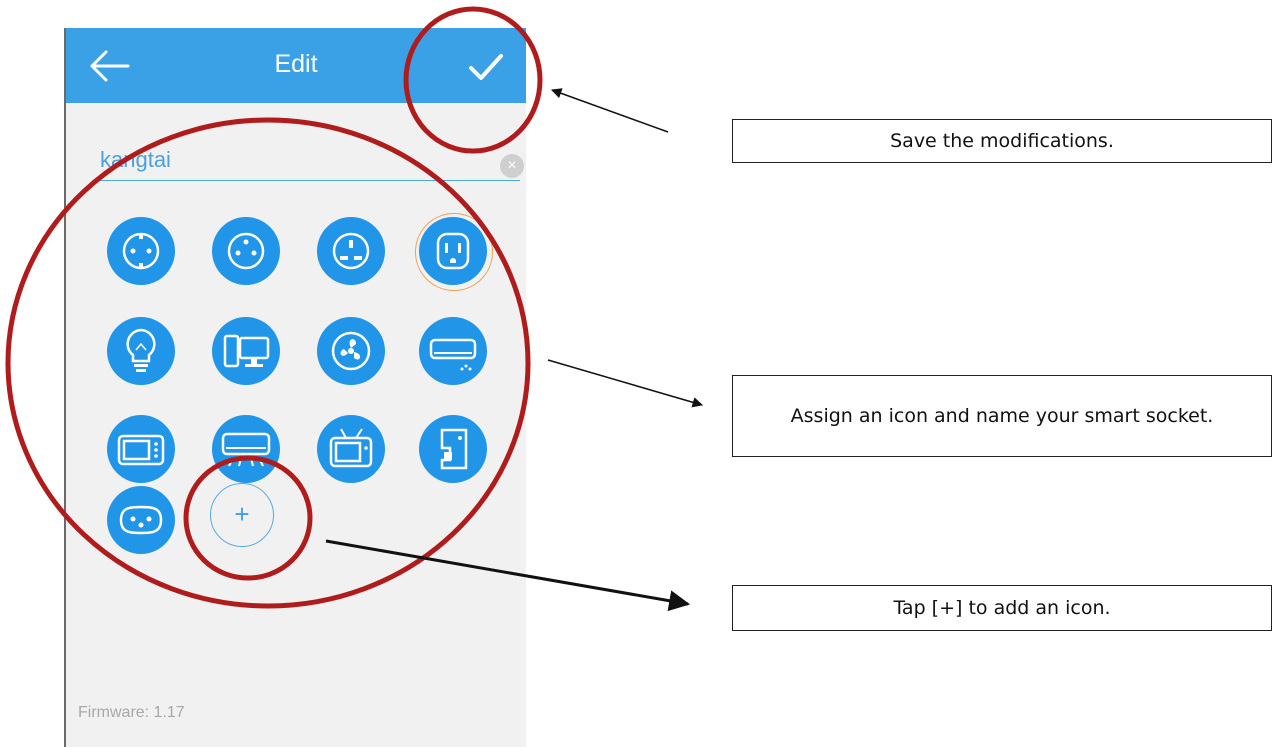 The width and height of the screenshot is (1273, 747). I want to click on checkmark-icon, so click(486, 67).